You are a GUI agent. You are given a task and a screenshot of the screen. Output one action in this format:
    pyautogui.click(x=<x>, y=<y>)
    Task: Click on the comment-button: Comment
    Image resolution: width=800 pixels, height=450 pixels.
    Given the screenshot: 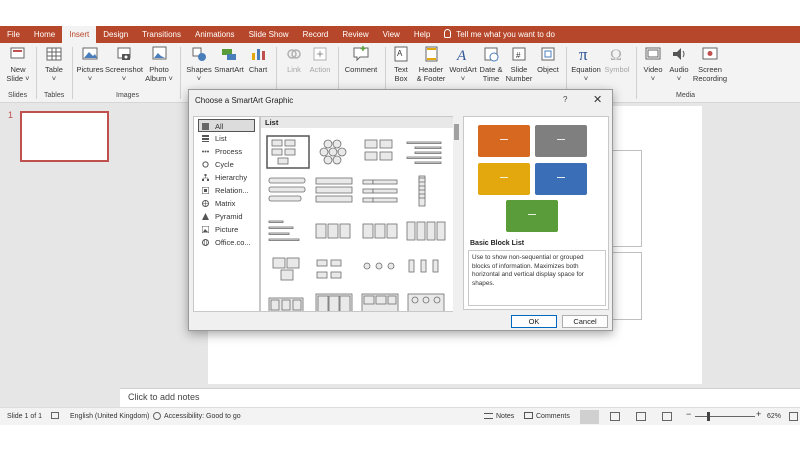 What is the action you would take?
    pyautogui.click(x=361, y=59)
    